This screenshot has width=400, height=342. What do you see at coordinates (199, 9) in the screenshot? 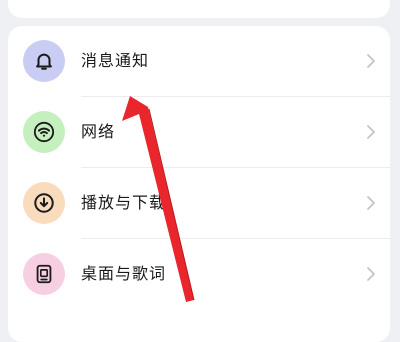
I see `previous-settings-card` at bounding box center [199, 9].